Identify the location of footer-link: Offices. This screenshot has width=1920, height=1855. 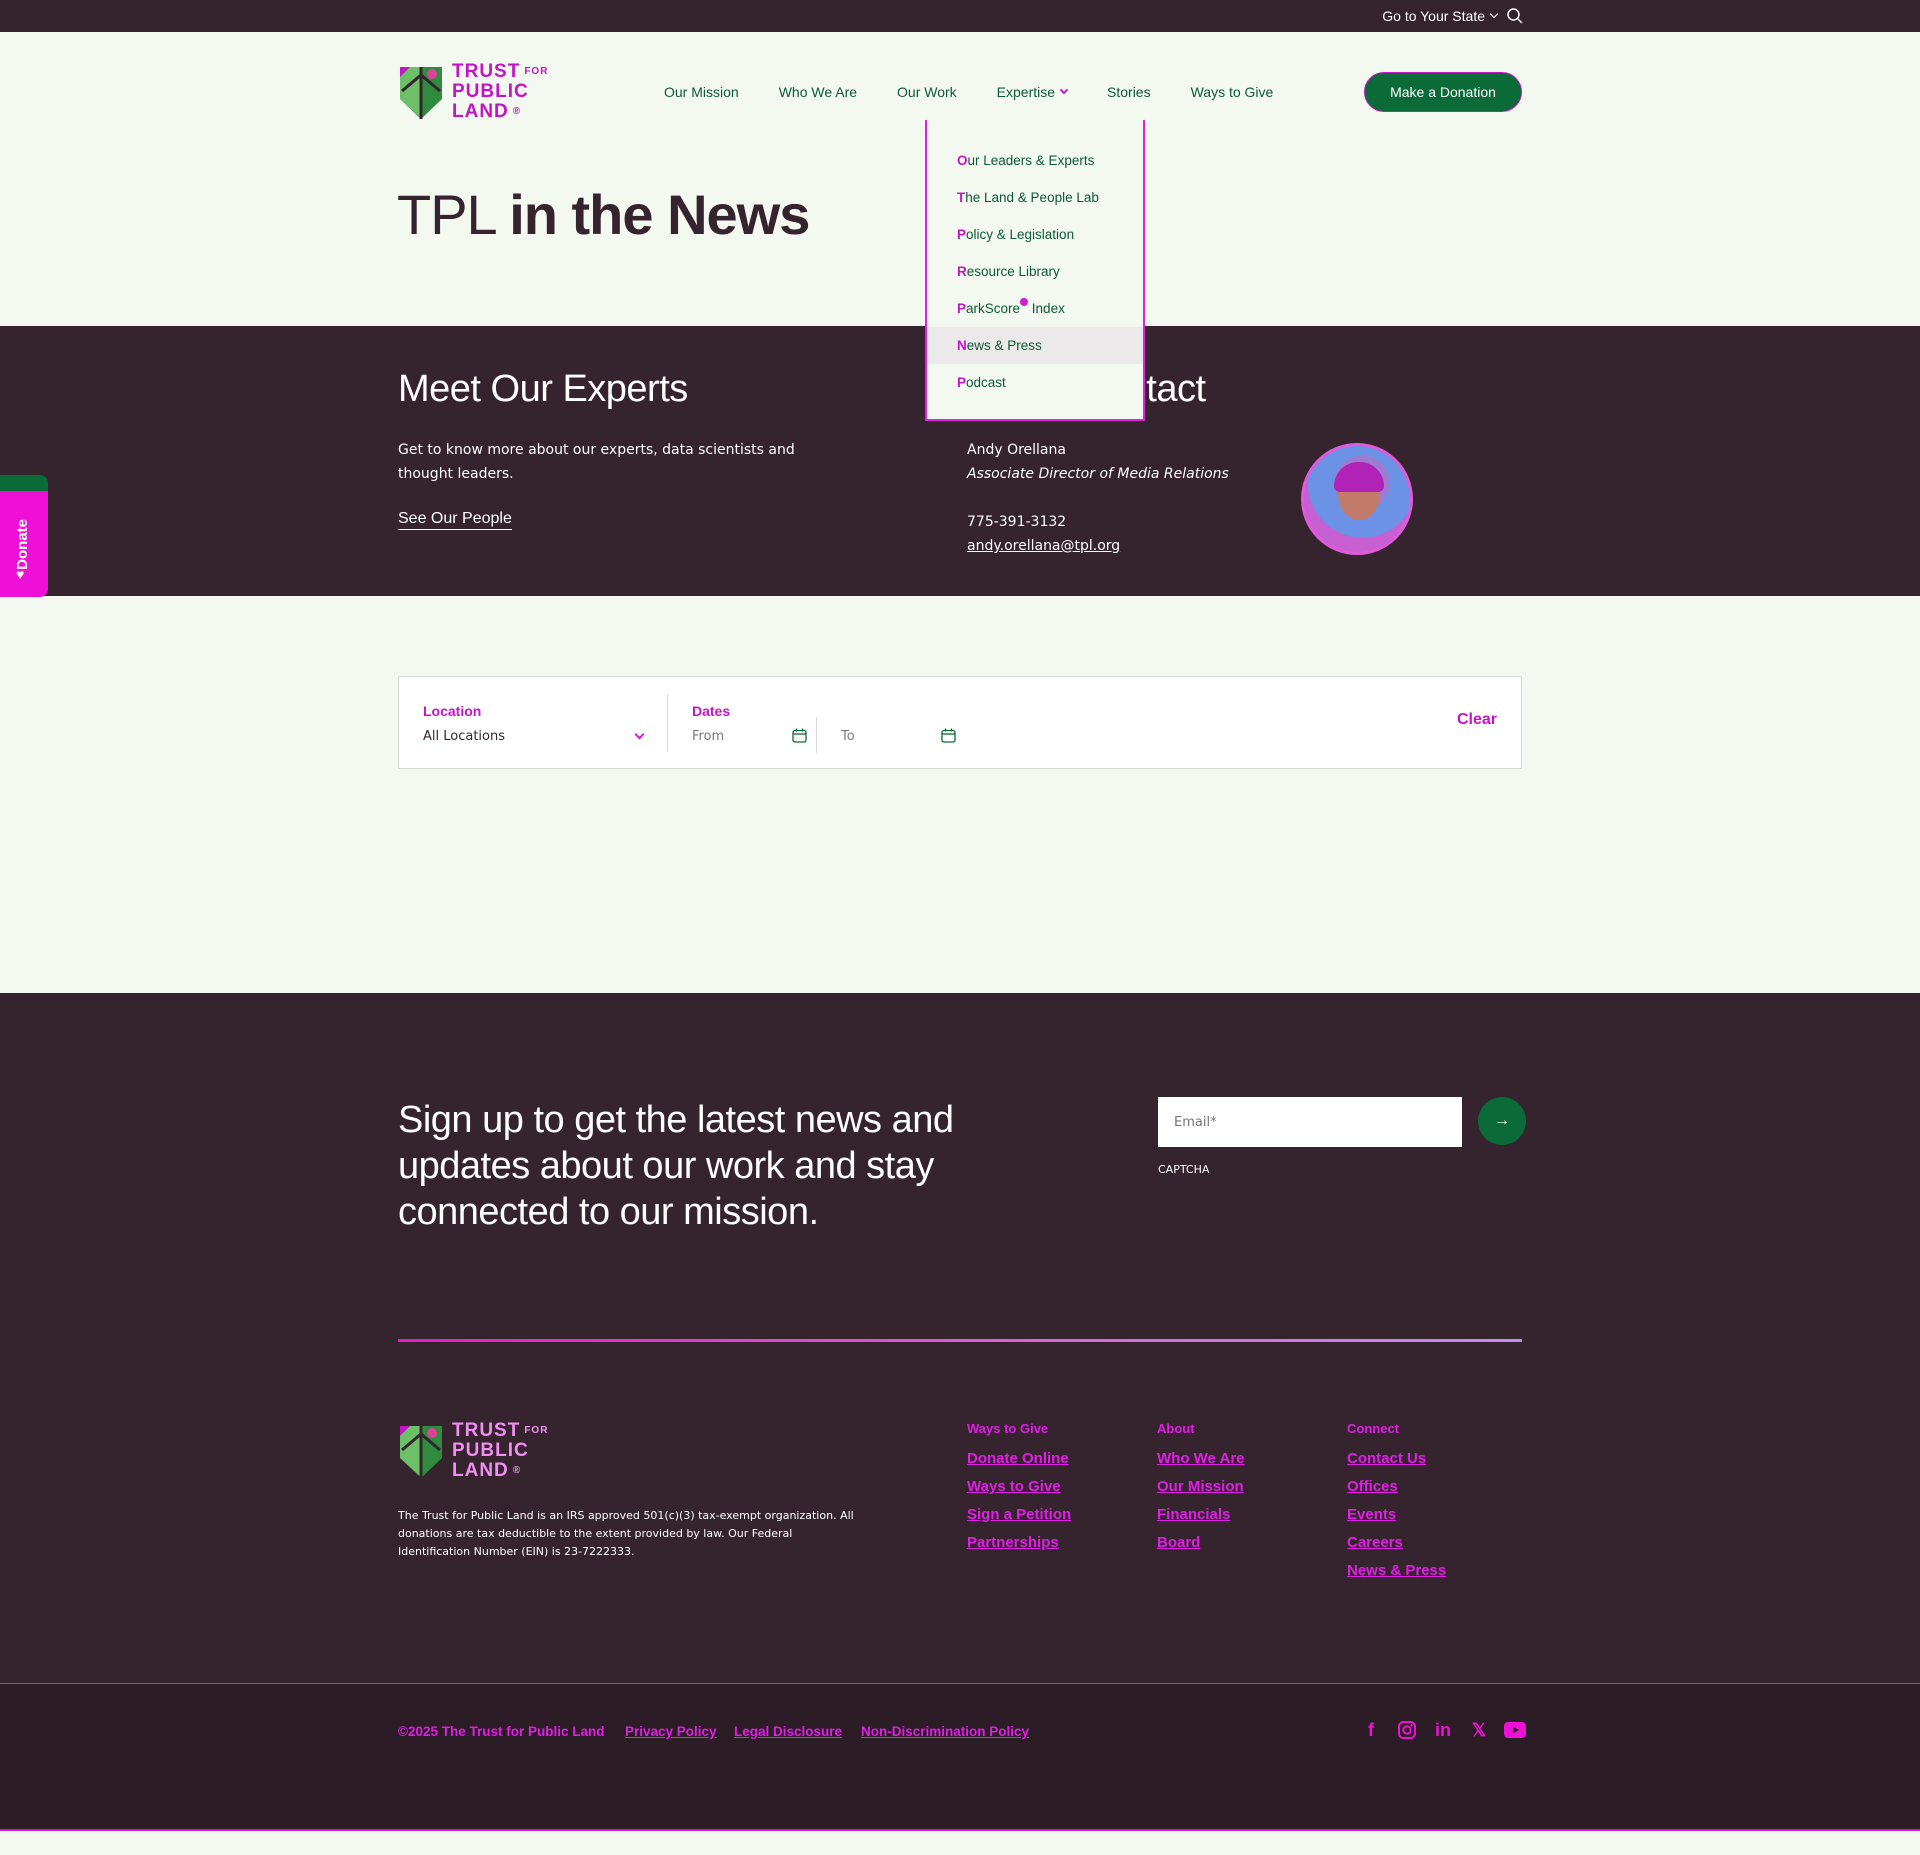
(1396, 1486).